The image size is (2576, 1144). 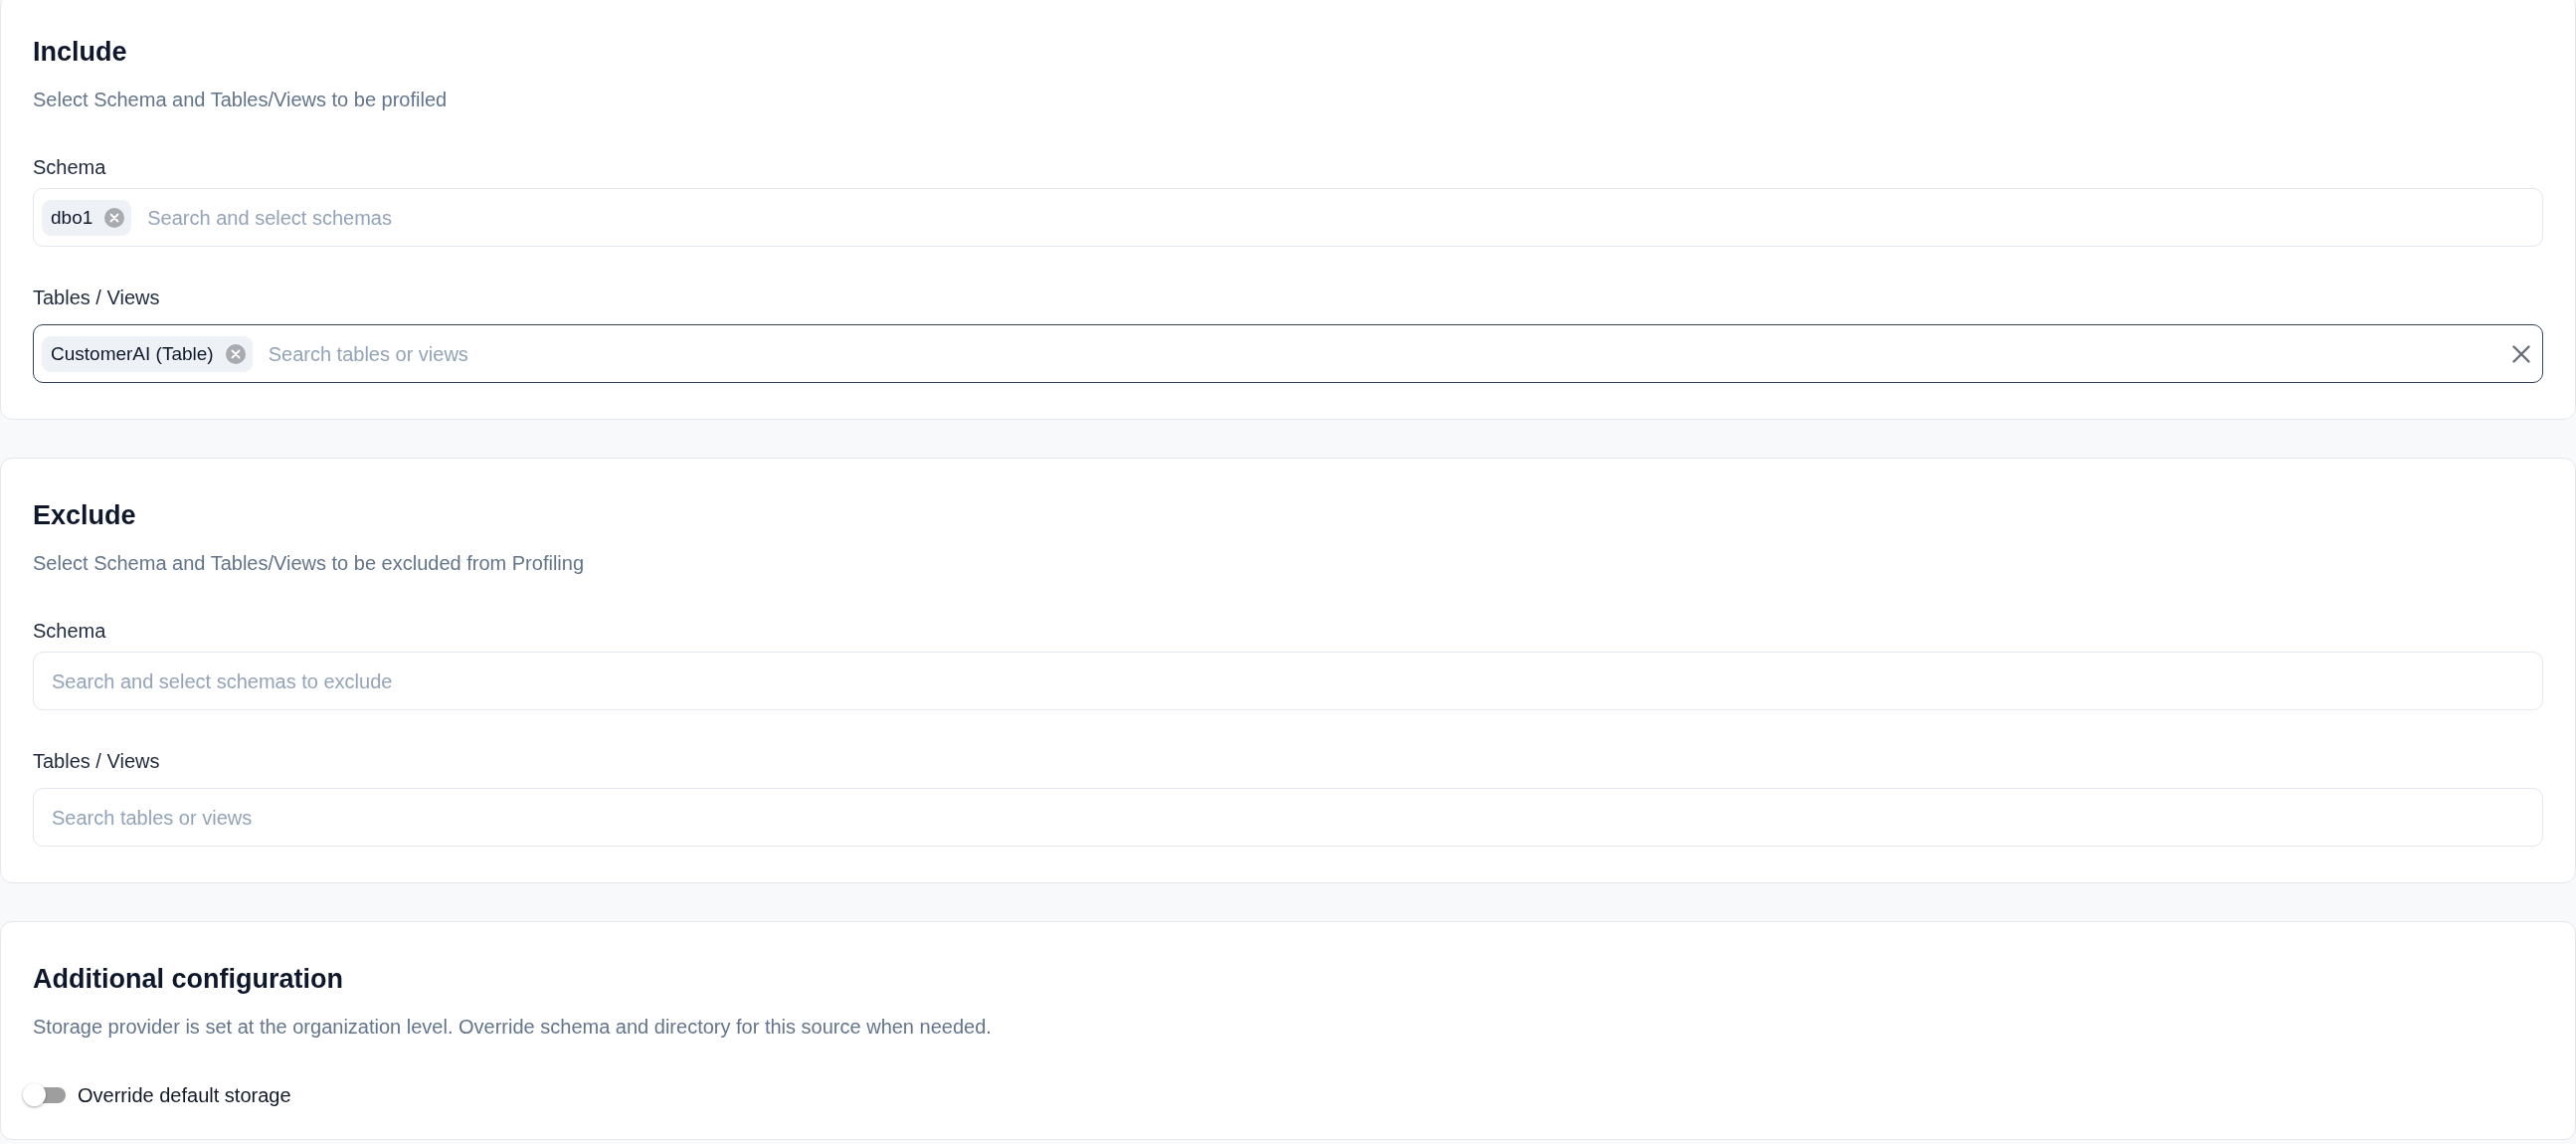 I want to click on search-input: Search and select schemas, so click(x=1333, y=217).